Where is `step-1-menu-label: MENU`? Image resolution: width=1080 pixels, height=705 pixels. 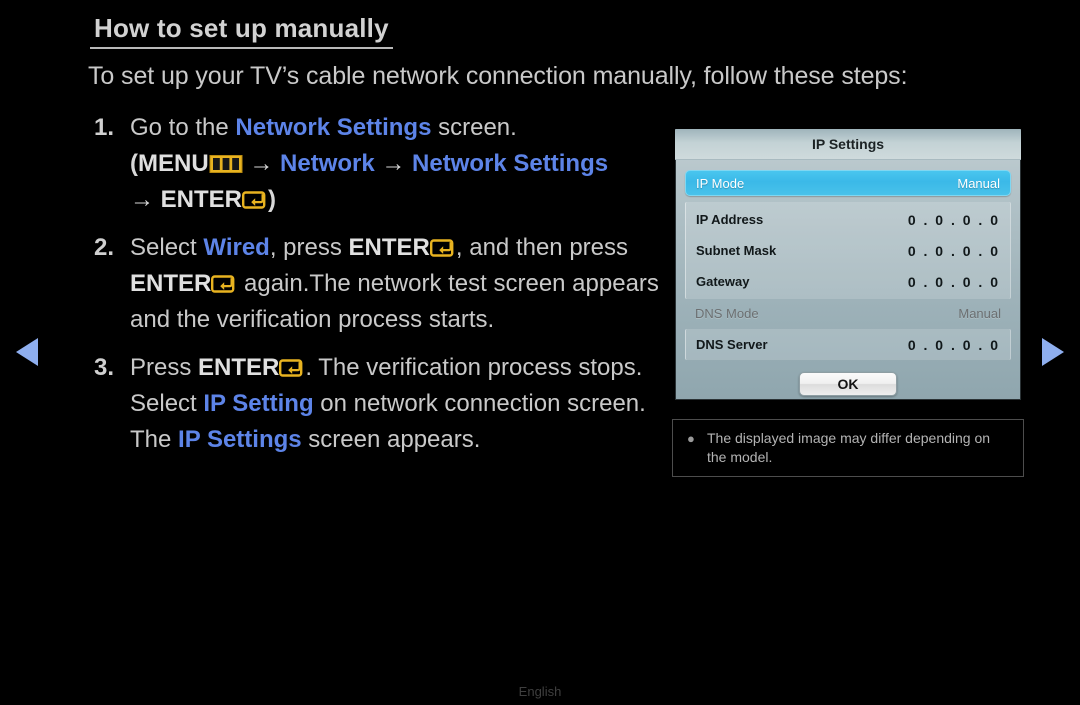 step-1-menu-label: MENU is located at coordinates (173, 163).